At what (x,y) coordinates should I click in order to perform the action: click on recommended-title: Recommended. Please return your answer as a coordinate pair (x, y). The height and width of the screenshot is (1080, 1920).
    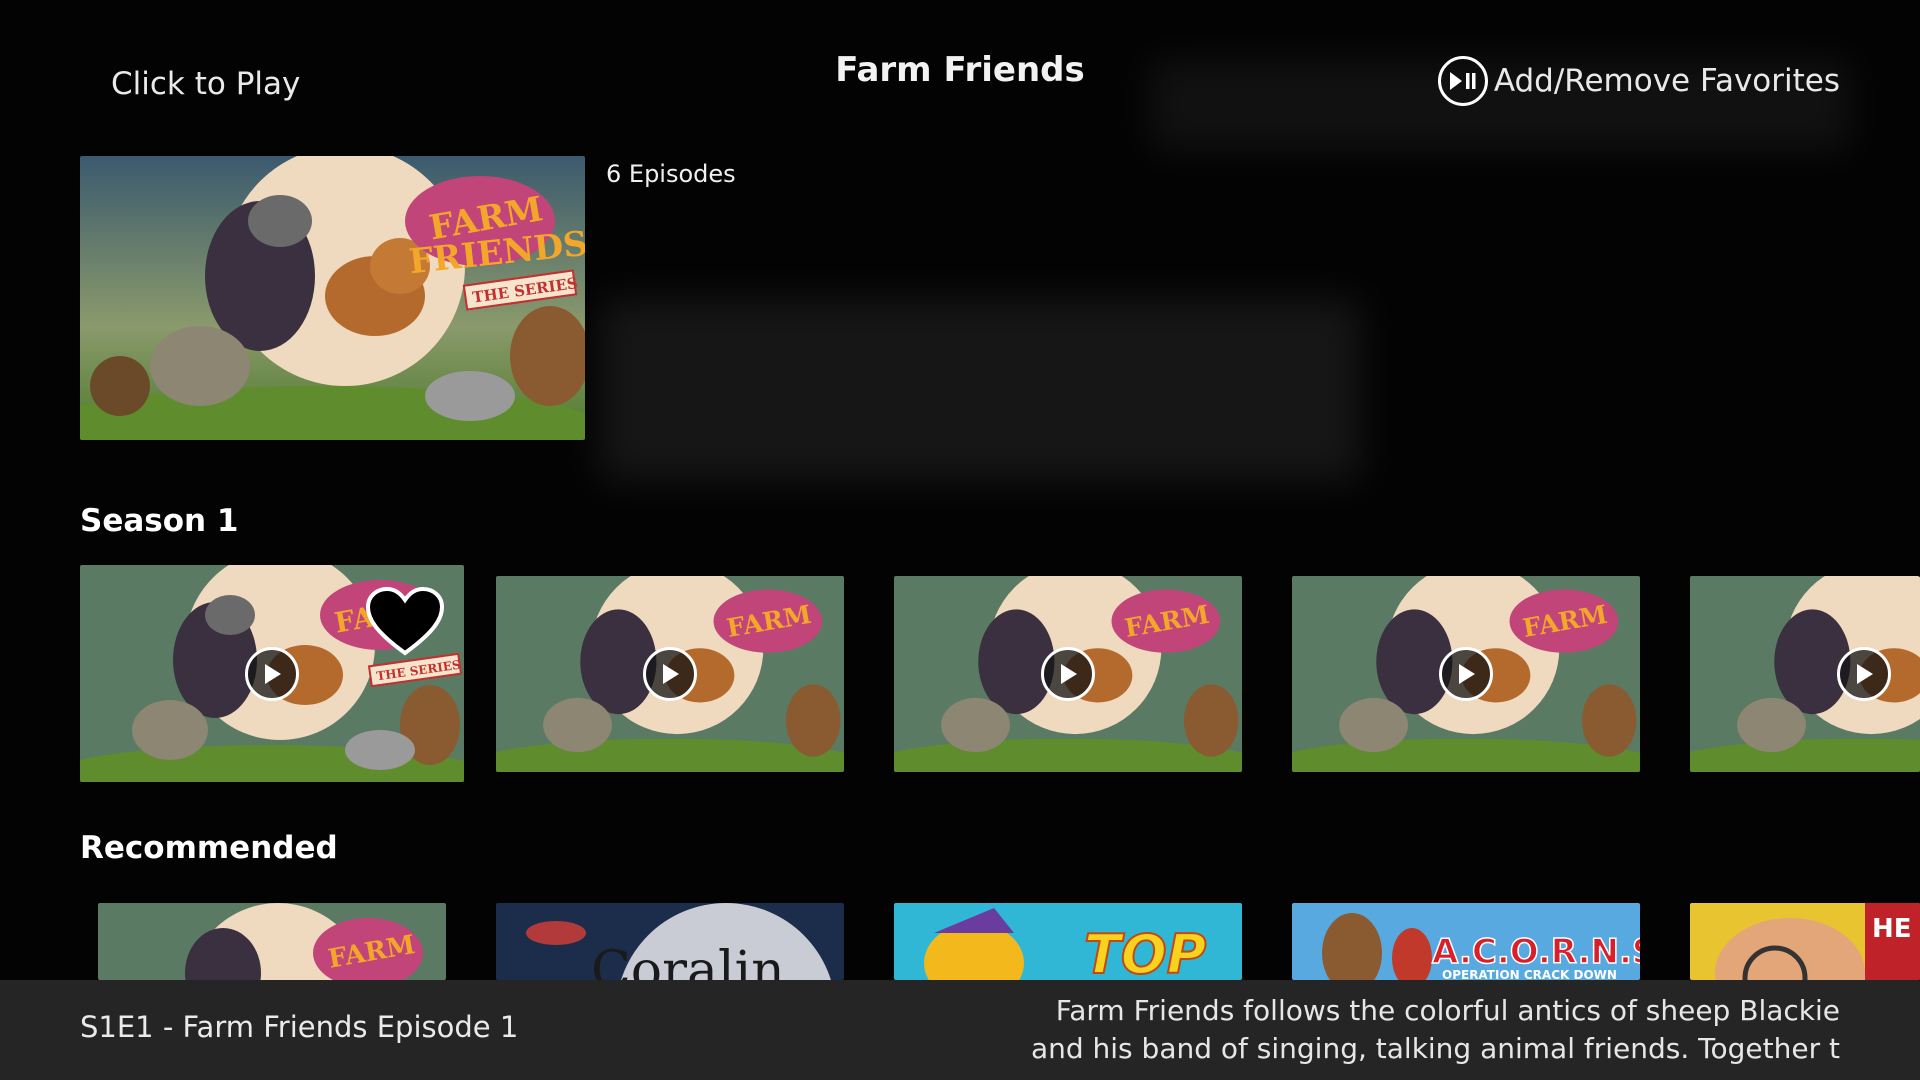
    Looking at the image, I should click on (209, 848).